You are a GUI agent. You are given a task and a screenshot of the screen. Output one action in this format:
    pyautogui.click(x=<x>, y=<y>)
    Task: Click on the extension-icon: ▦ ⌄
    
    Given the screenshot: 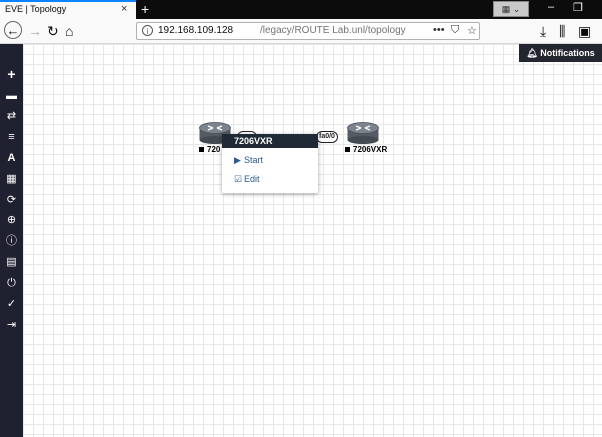 What is the action you would take?
    pyautogui.click(x=511, y=9)
    